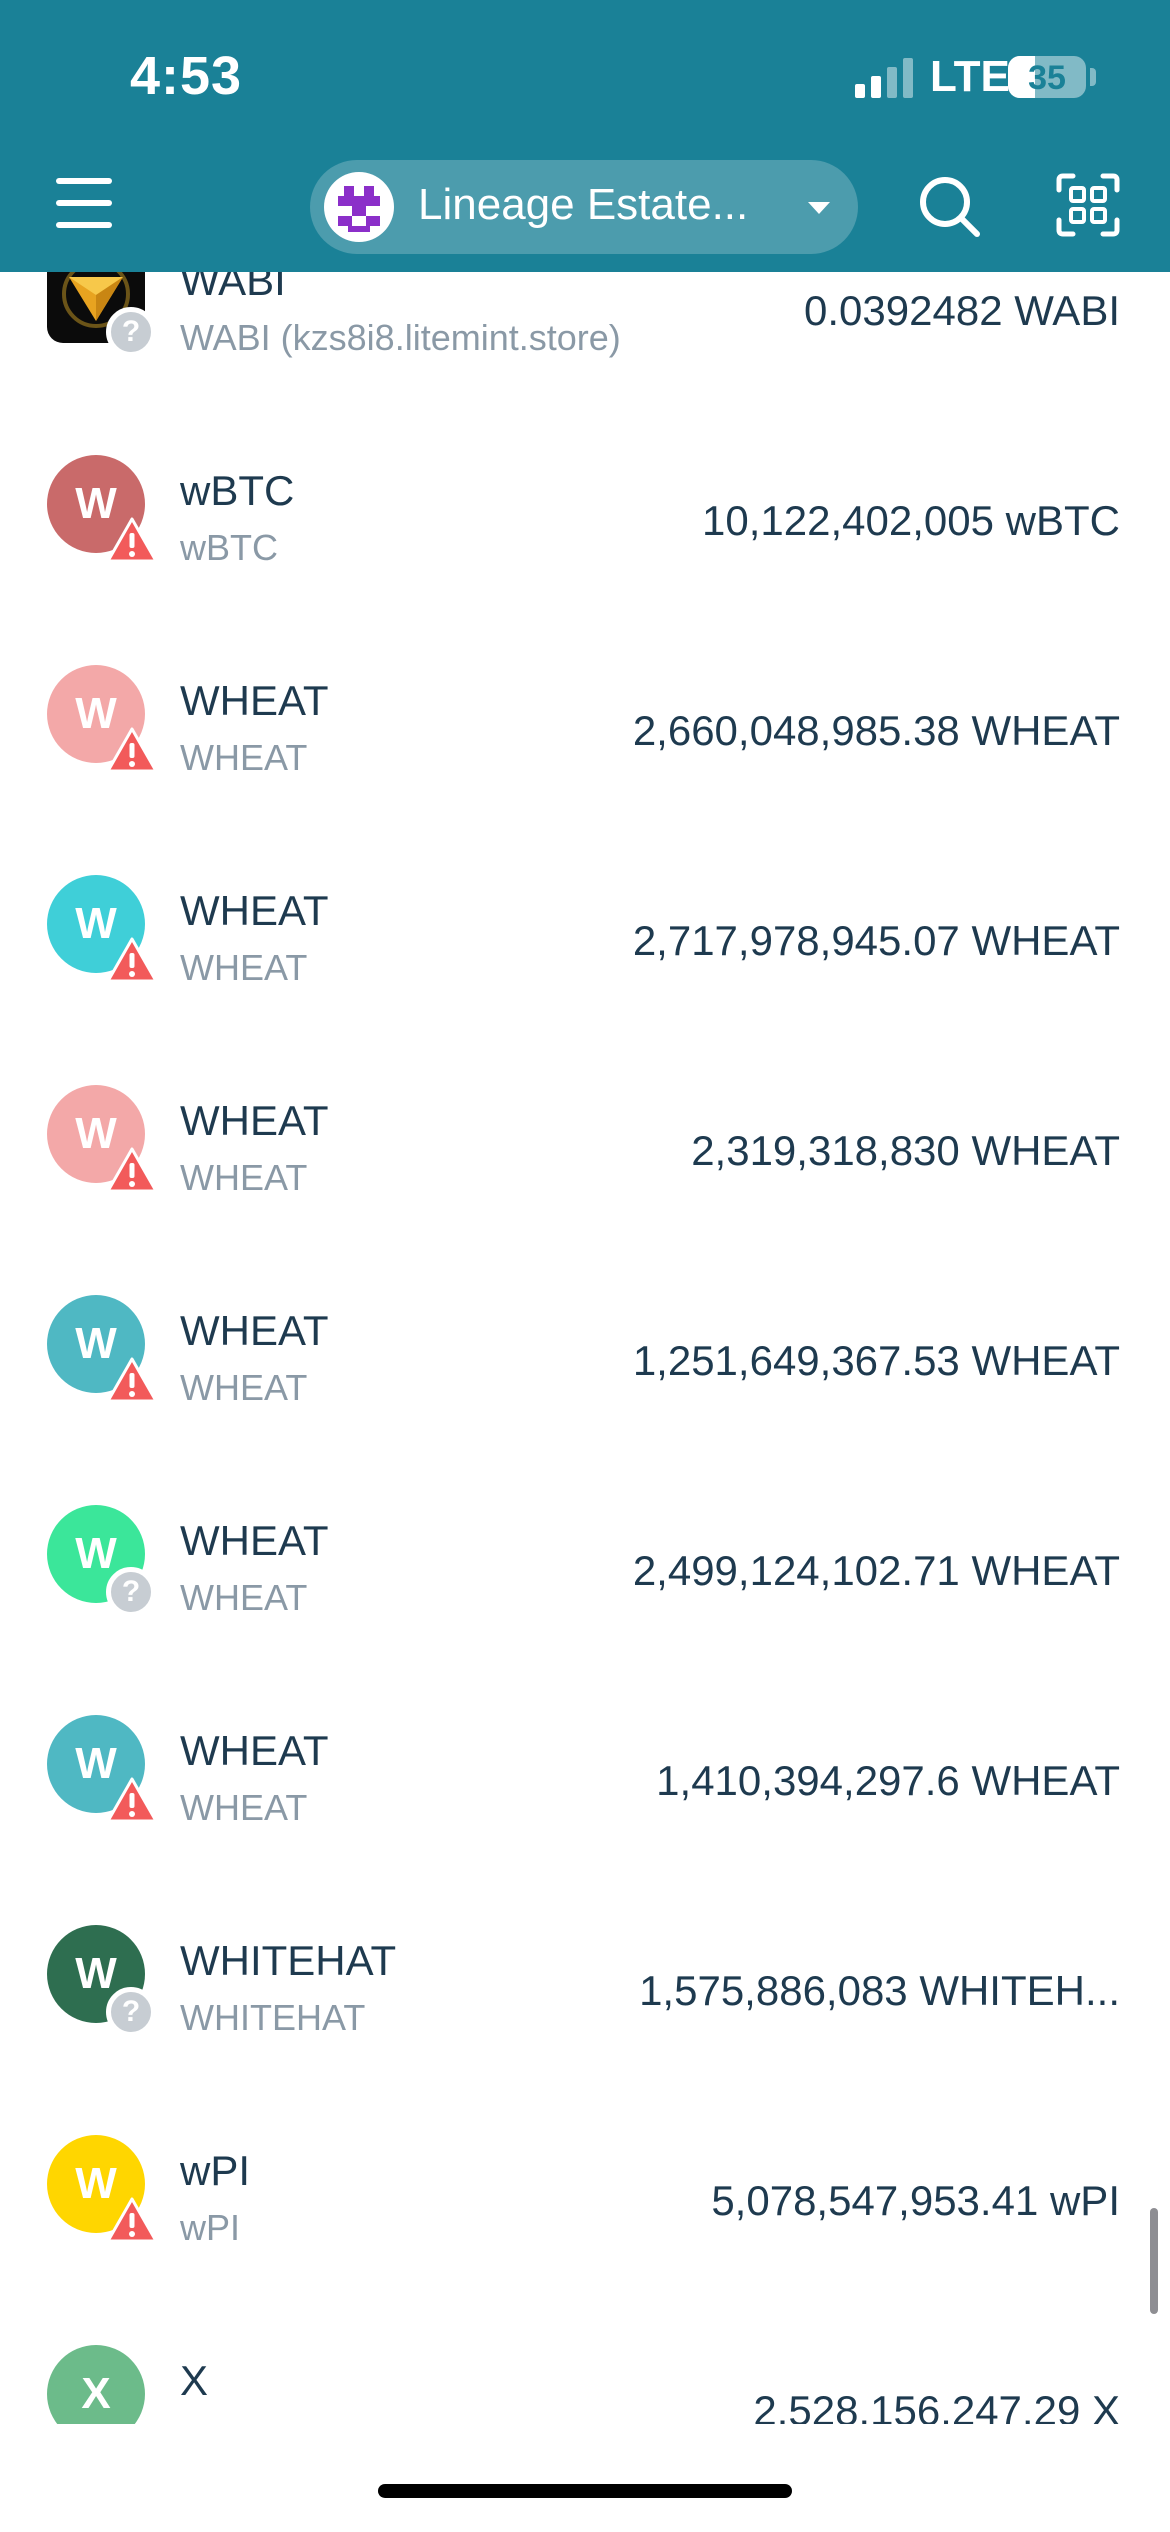  What do you see at coordinates (876, 1570) in the screenshot?
I see `token-balance: 2,499,124,102.71 WHEAT` at bounding box center [876, 1570].